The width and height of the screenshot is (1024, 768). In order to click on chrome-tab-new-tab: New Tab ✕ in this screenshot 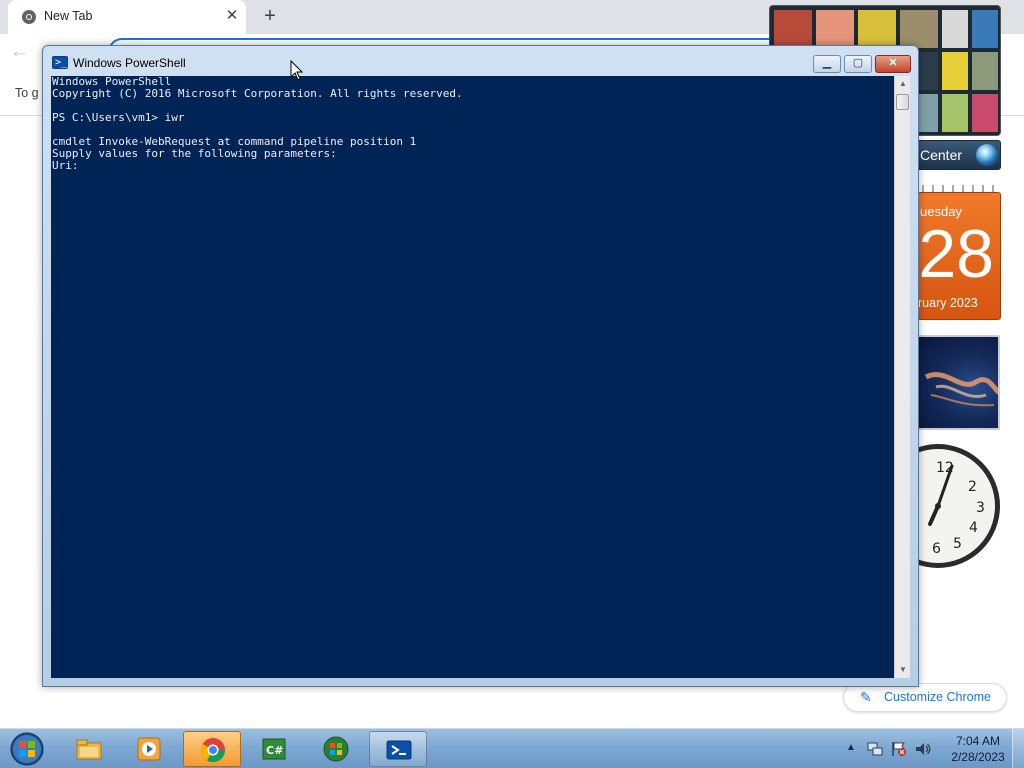, I will do `click(127, 17)`.